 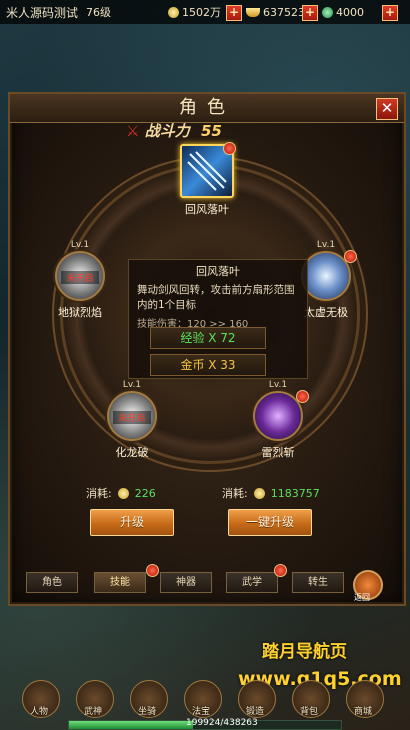 What do you see at coordinates (327, 12) in the screenshot?
I see `jade-icon` at bounding box center [327, 12].